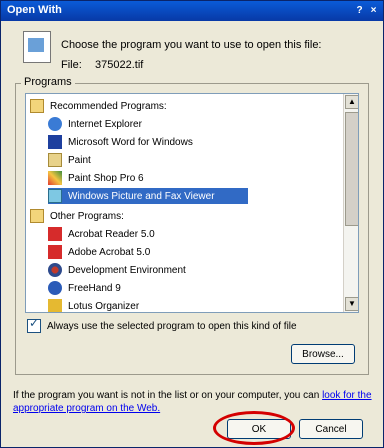  I want to click on list-item-acrobat-reader: Acrobat Reader 5.0, so click(101, 234).